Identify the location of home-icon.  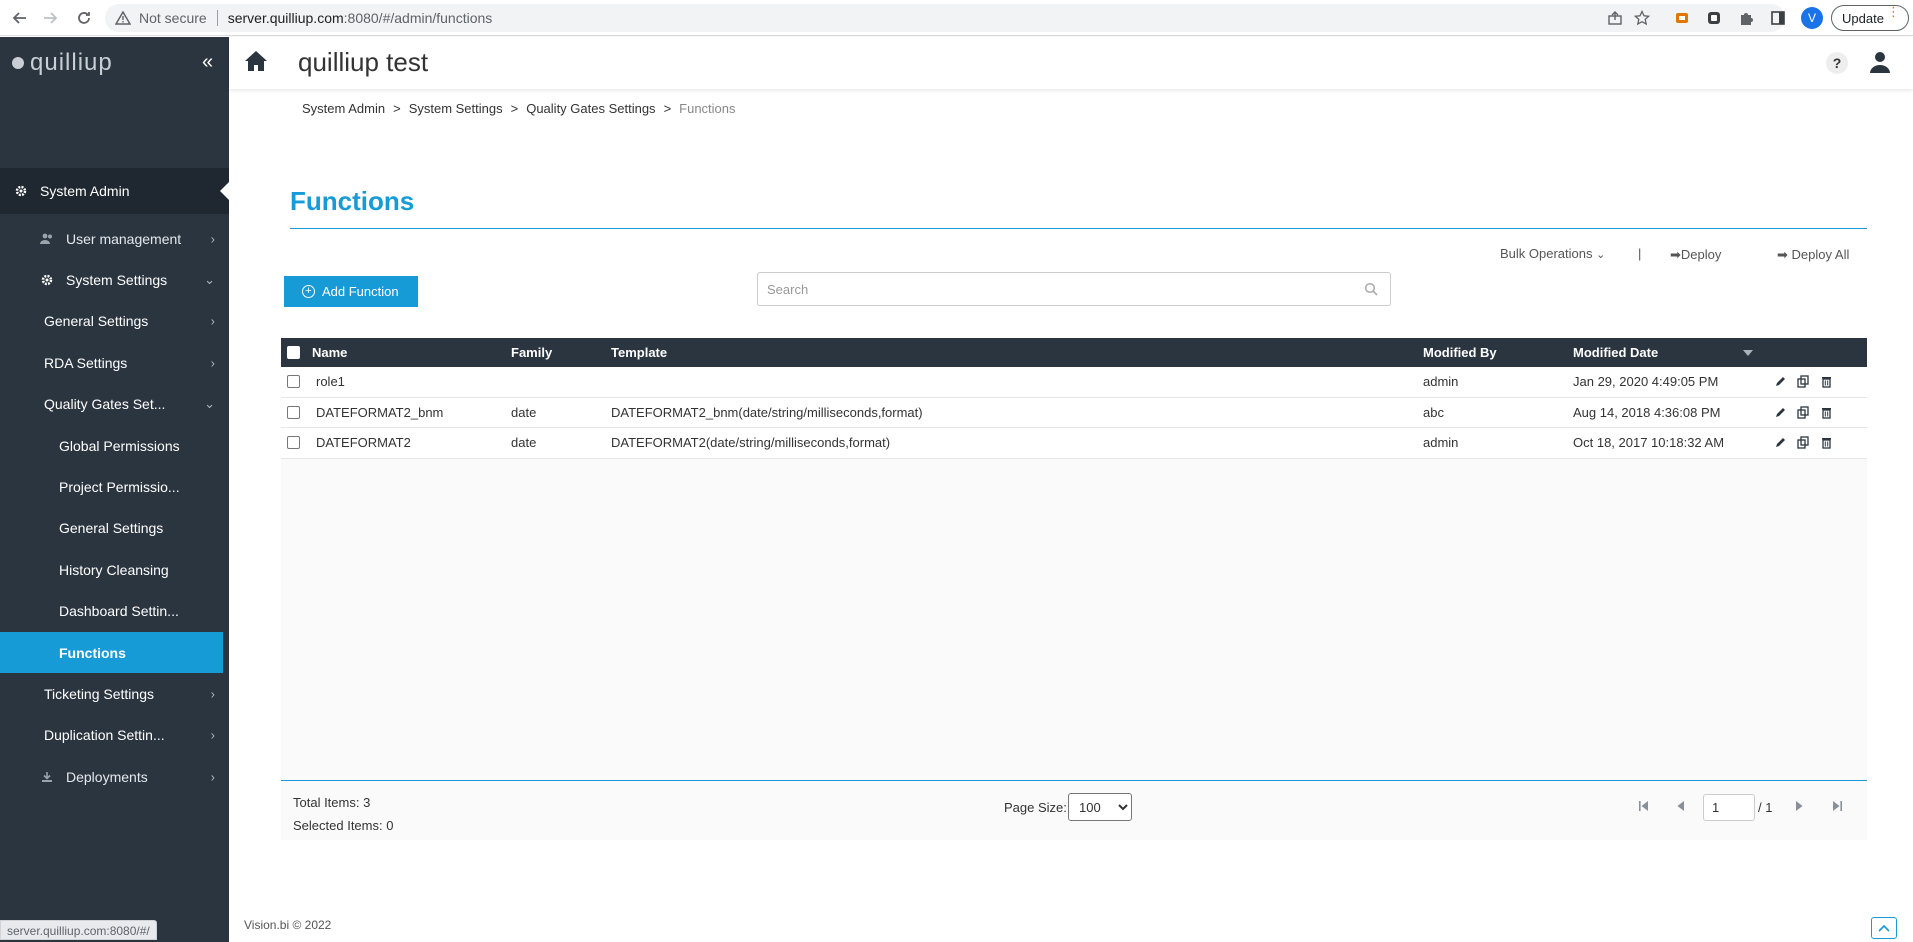
(257, 62).